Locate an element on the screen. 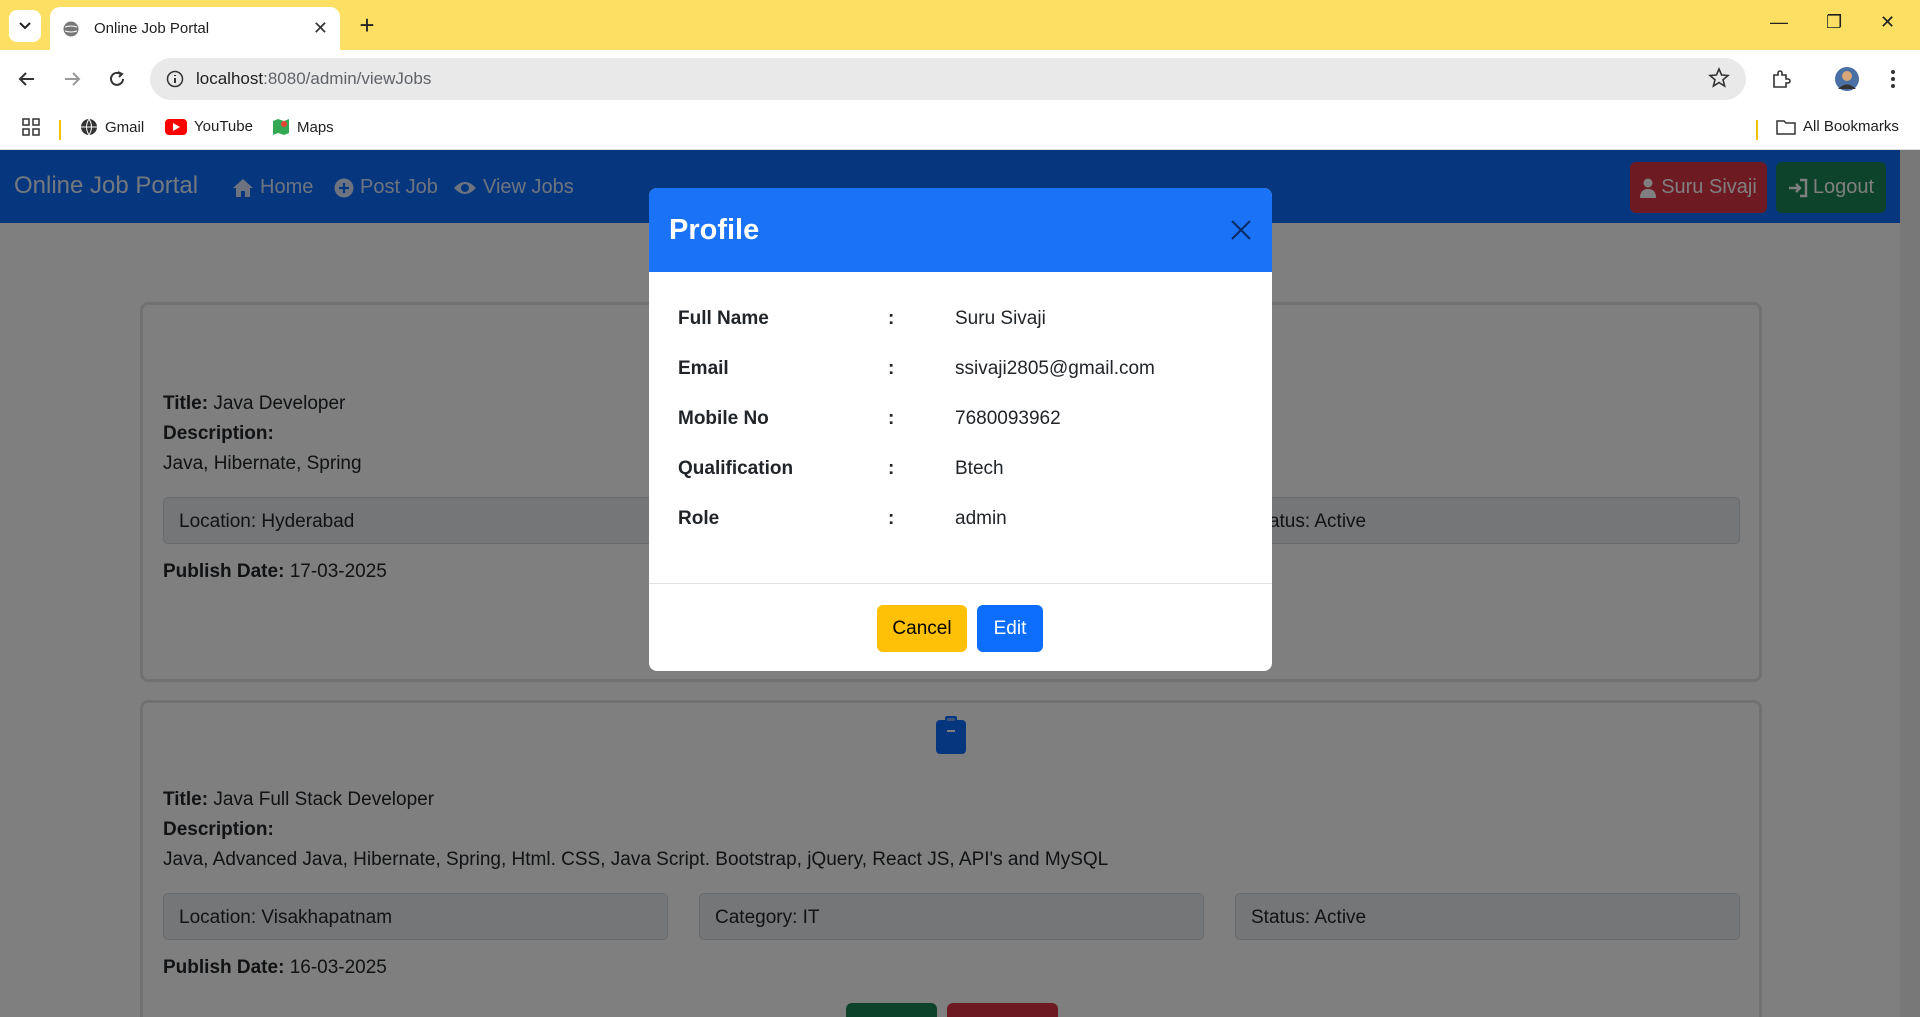 The image size is (1920, 1017). address-bar: localhost:8080/admin/viewJobs is located at coordinates (948, 79).